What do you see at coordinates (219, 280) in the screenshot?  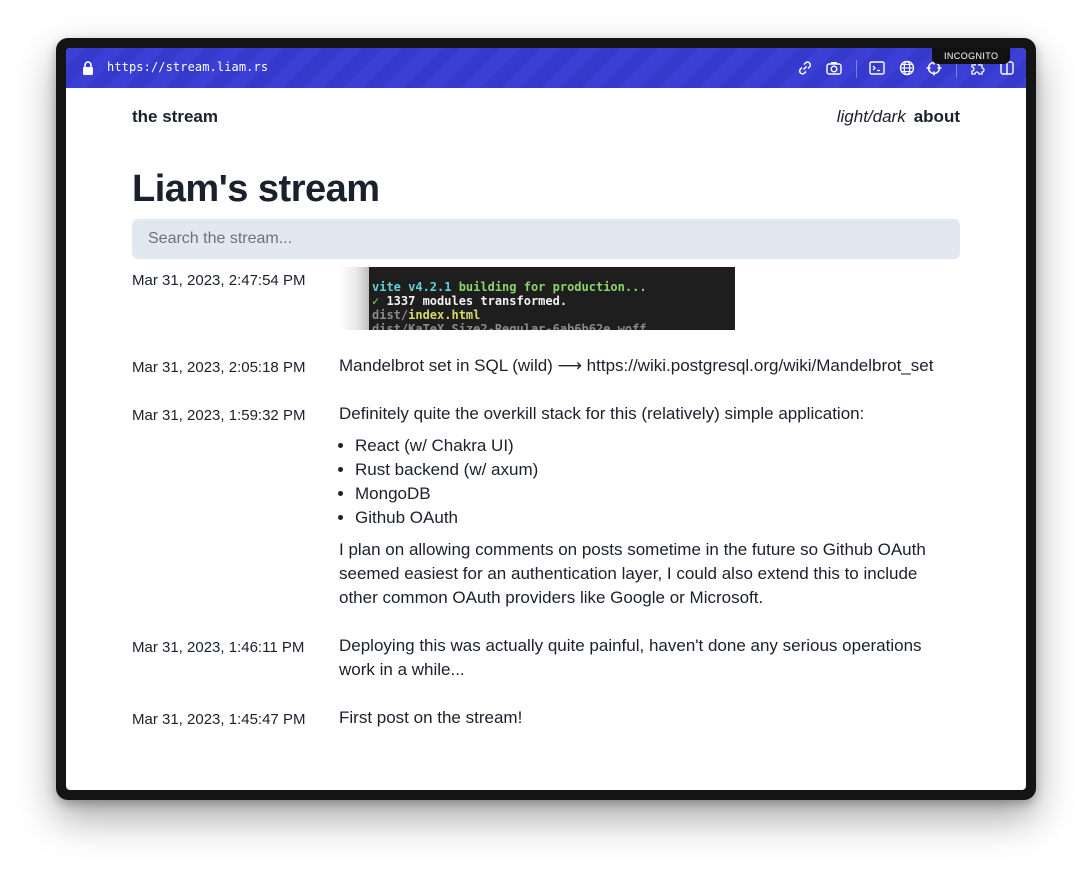 I see `post-date: Mar 31, 2023, 2:47:54 PM` at bounding box center [219, 280].